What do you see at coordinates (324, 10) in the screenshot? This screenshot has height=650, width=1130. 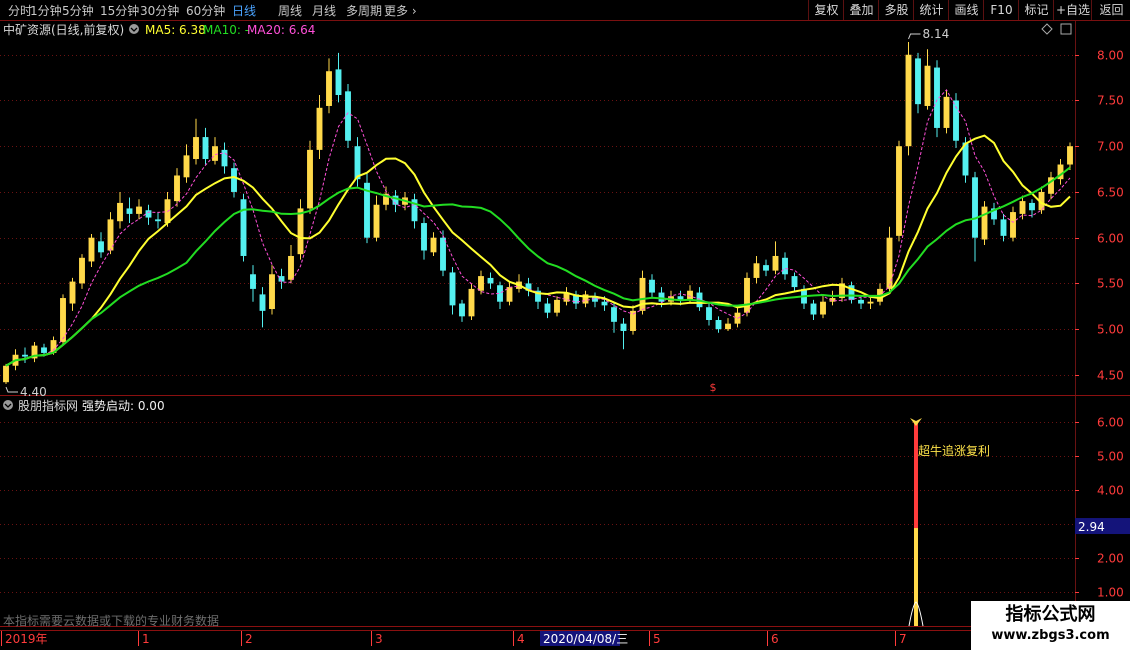 I see `period-tab-8: 月线` at bounding box center [324, 10].